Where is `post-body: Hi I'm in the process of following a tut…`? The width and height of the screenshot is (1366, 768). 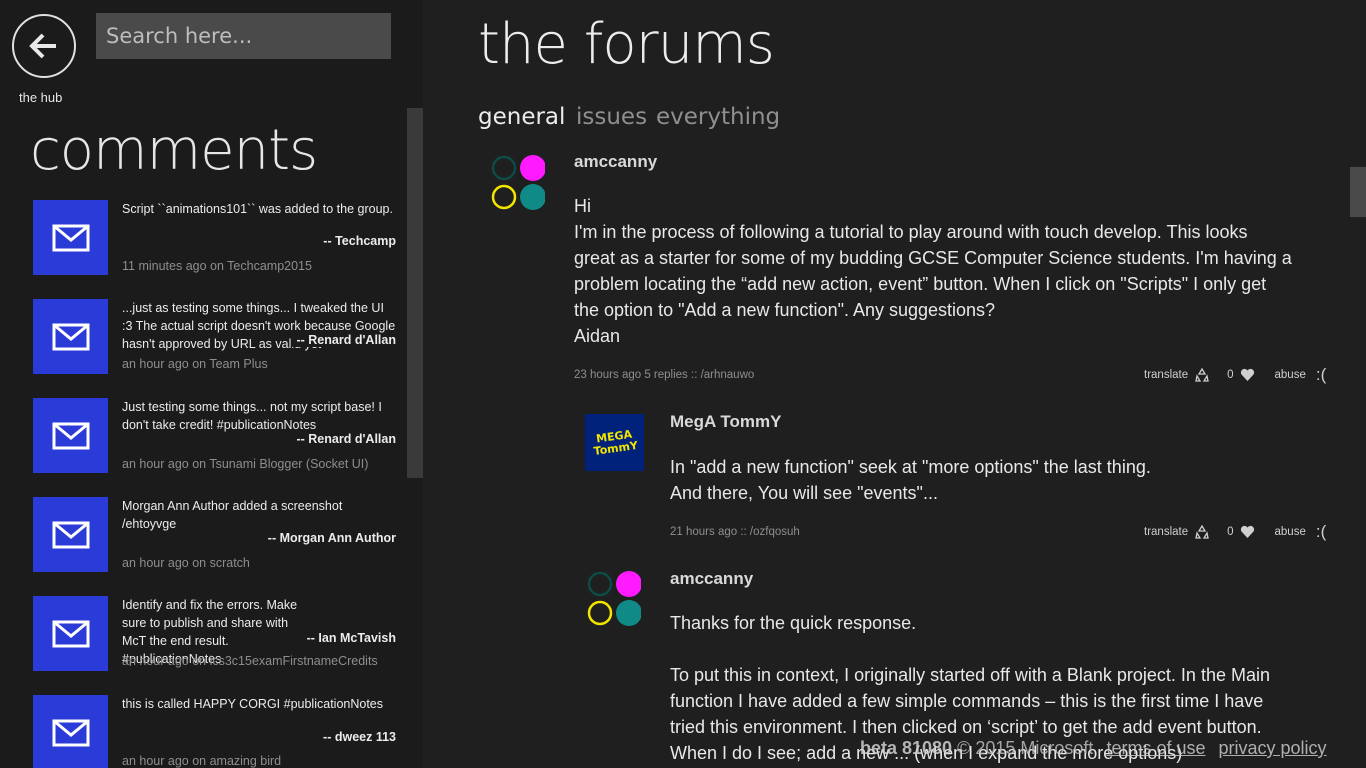 post-body: Hi I'm in the process of following a tut… is located at coordinates (933, 271).